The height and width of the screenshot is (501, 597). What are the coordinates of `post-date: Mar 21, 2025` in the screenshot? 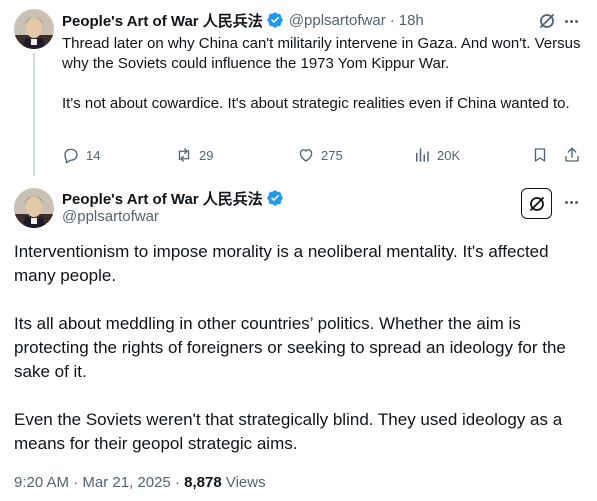 It's located at (126, 482).